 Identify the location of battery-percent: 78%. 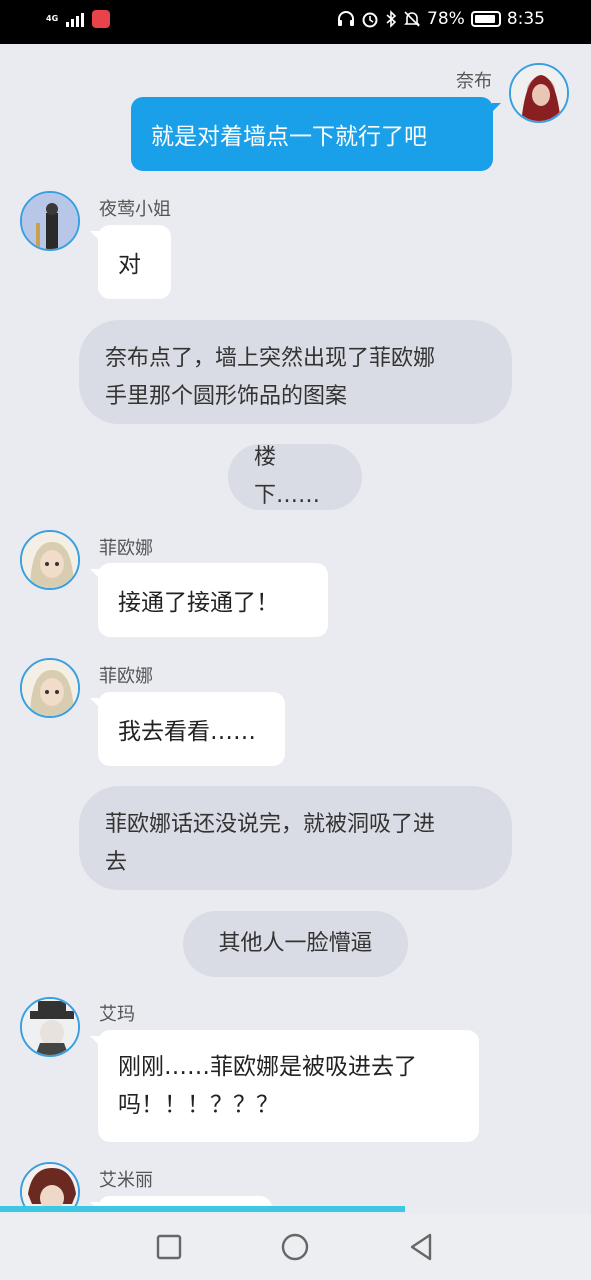
(446, 19).